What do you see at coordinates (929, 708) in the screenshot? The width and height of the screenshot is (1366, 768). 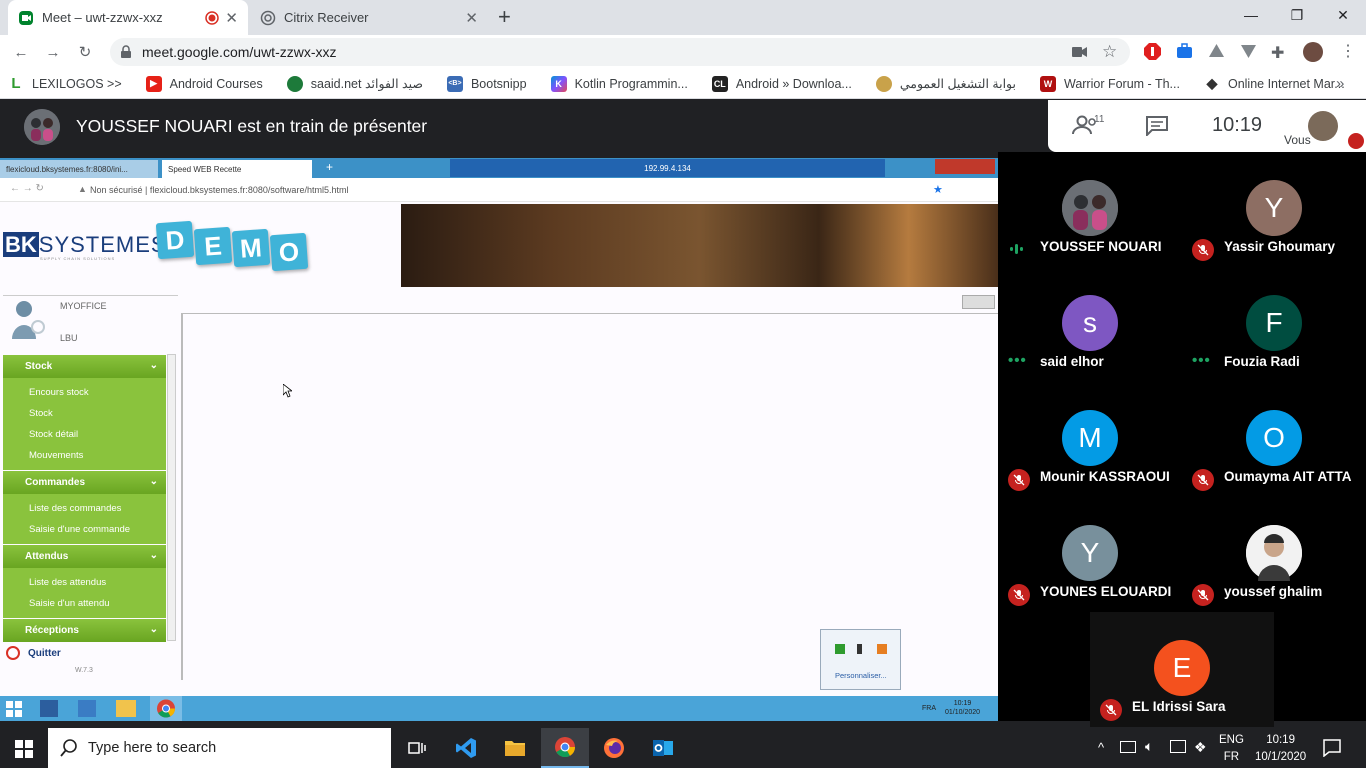 I see `remote-lang: FRA` at bounding box center [929, 708].